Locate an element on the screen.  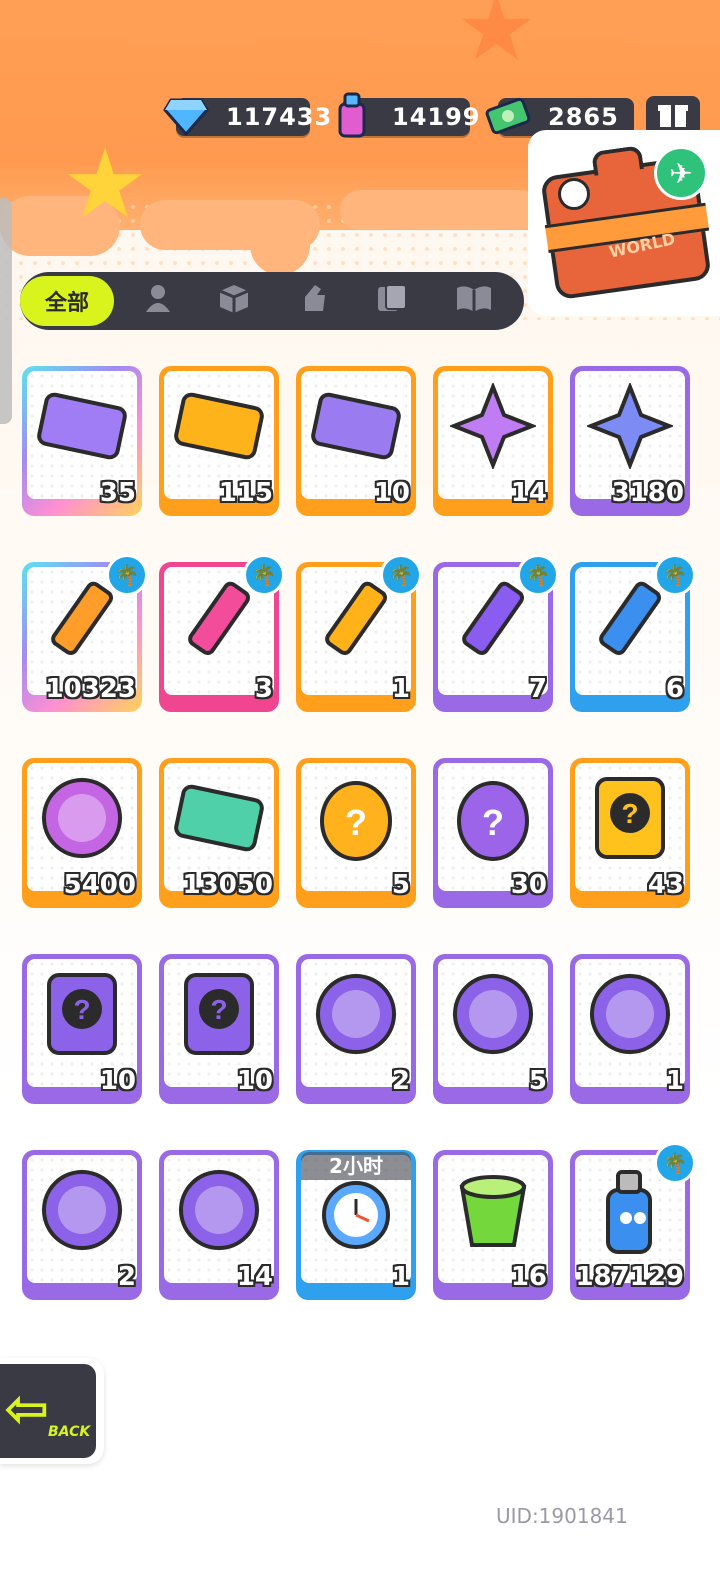
item-card-rainbow-star: 14 is located at coordinates (493, 441).